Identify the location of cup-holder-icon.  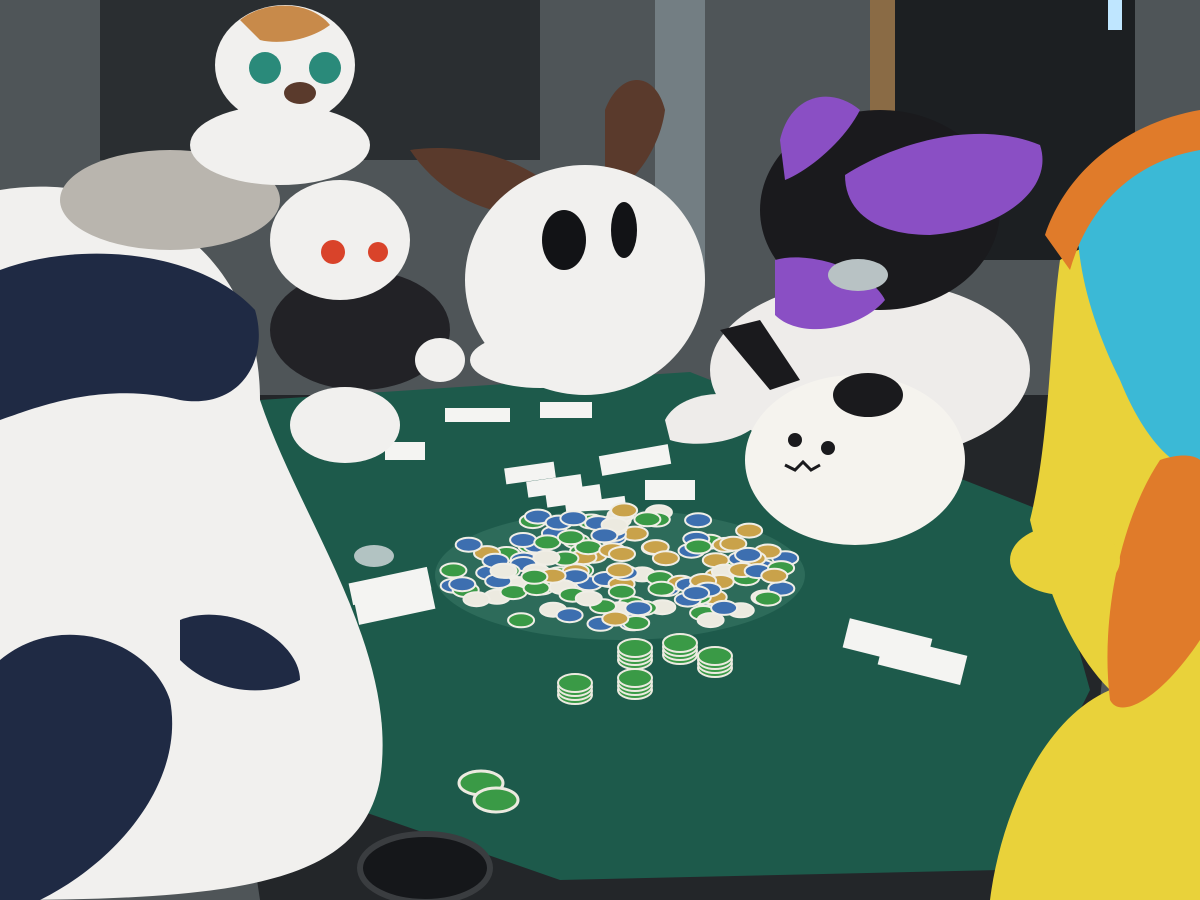
(425, 865).